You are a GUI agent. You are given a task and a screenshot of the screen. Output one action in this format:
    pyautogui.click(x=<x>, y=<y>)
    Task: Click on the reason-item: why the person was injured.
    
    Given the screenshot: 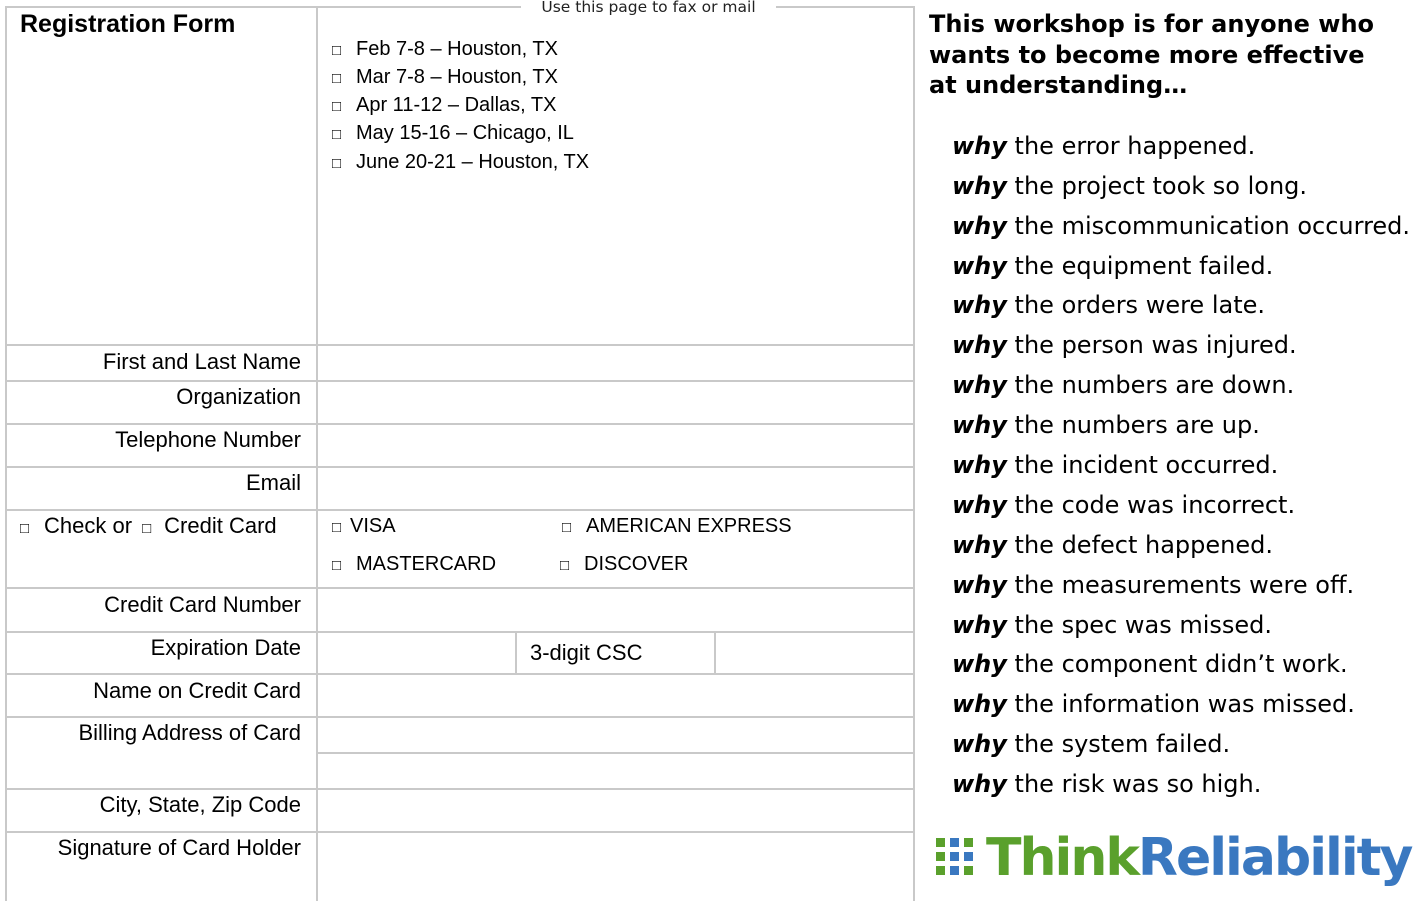 What is the action you would take?
    pyautogui.click(x=1124, y=345)
    